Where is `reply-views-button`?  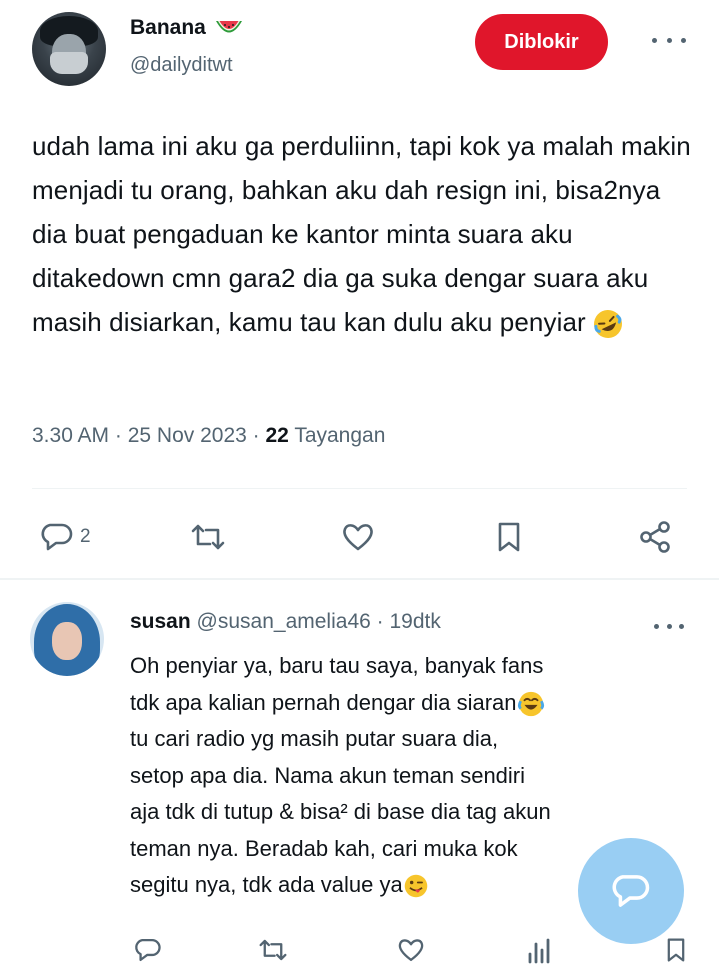
reply-views-button is located at coordinates (539, 952).